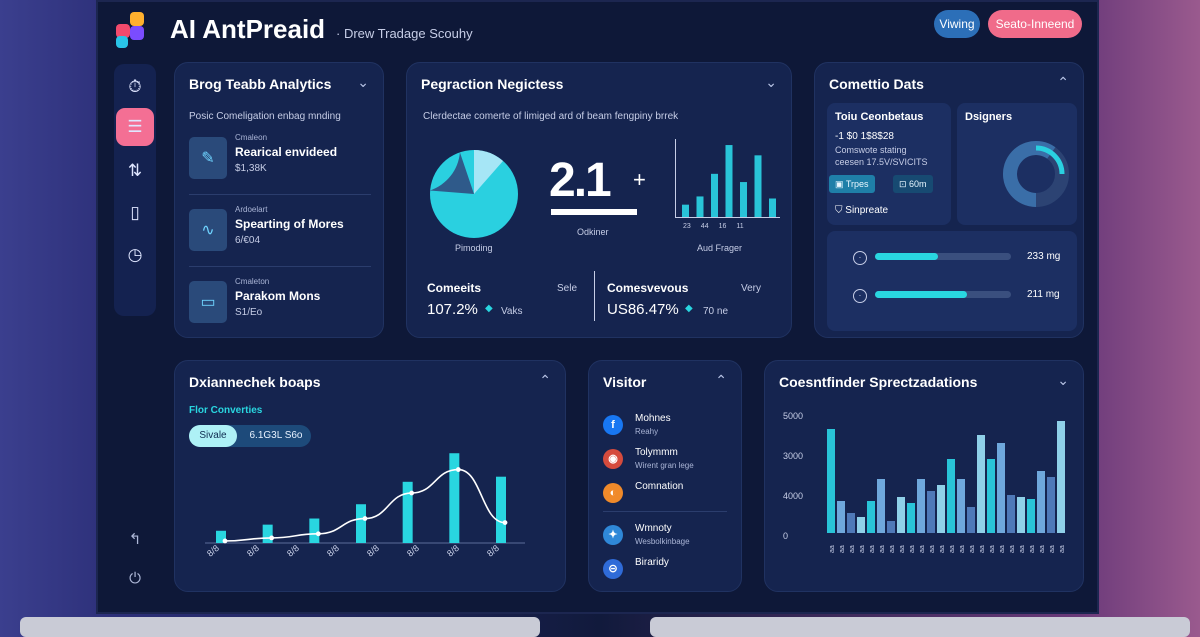  Describe the element at coordinates (720, 248) in the screenshot. I see `mini-chart-caption: Aud Frager` at that location.